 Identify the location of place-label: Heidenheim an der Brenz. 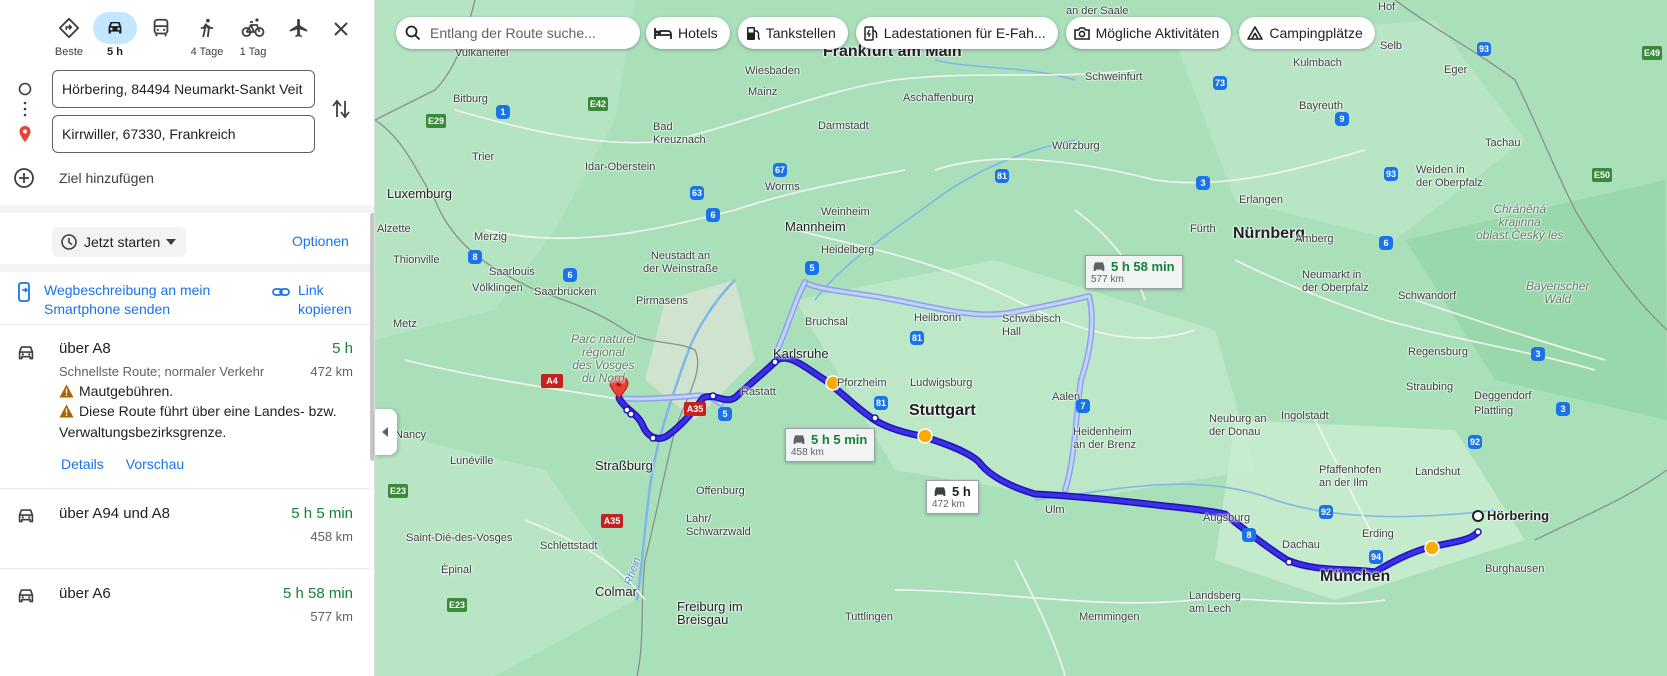
(1104, 438).